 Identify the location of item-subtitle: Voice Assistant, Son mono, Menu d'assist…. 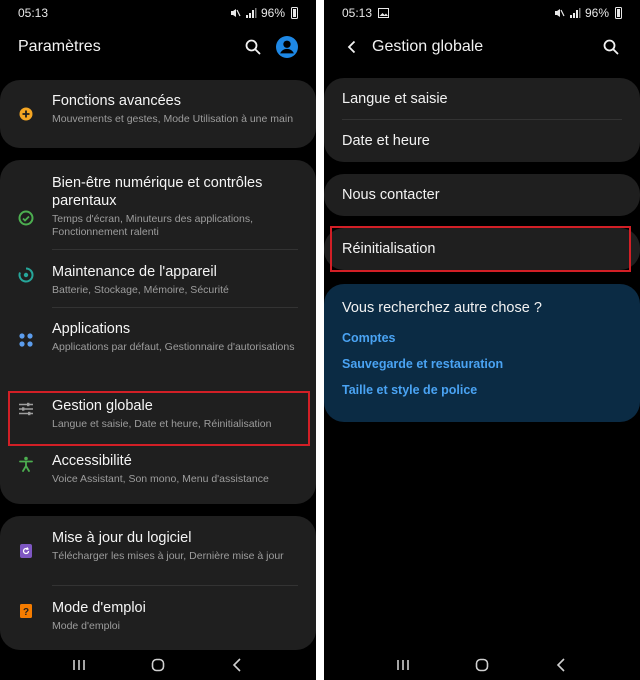
(160, 479).